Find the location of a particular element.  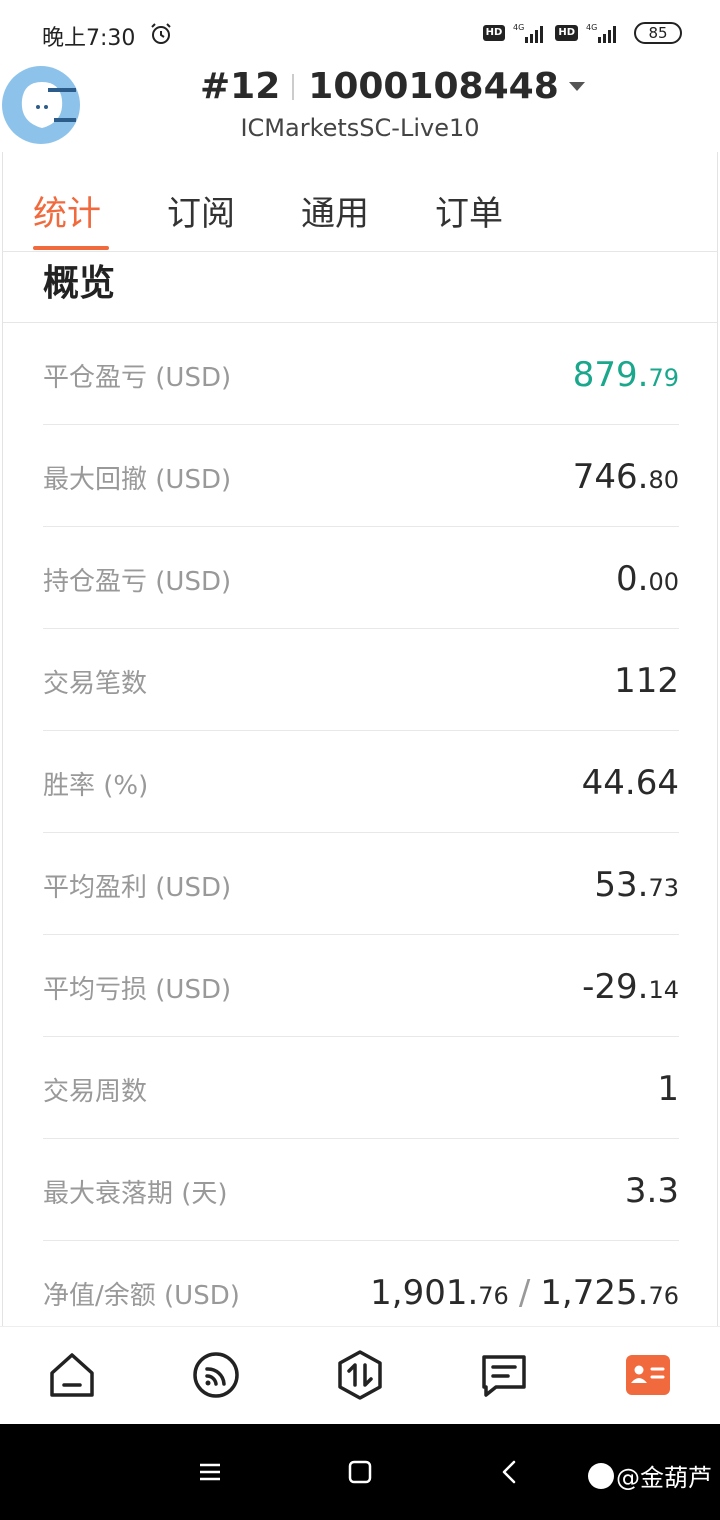

account-id: 1000108448 is located at coordinates (433, 86).